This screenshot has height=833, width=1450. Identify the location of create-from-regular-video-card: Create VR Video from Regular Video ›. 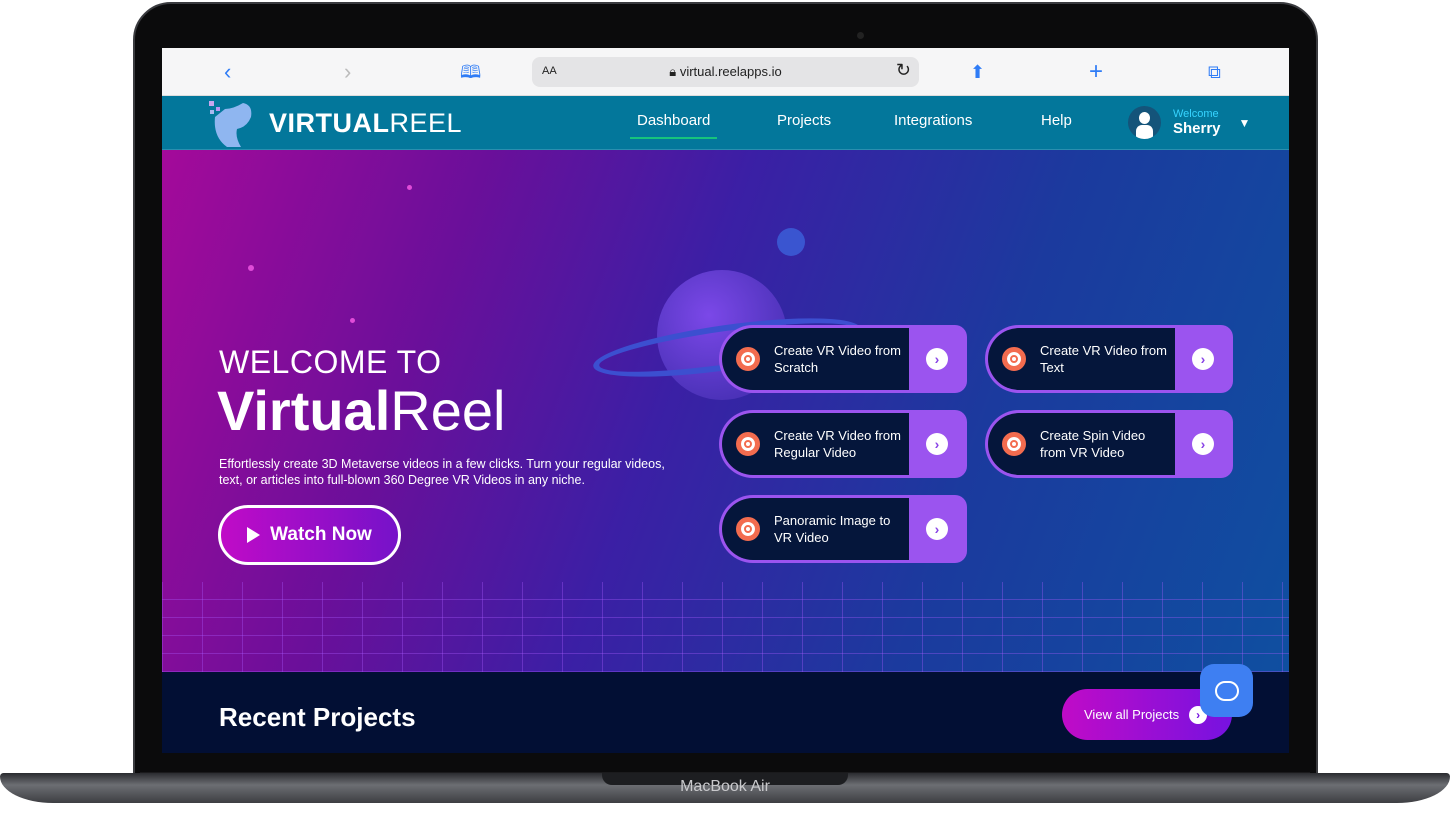
(843, 444).